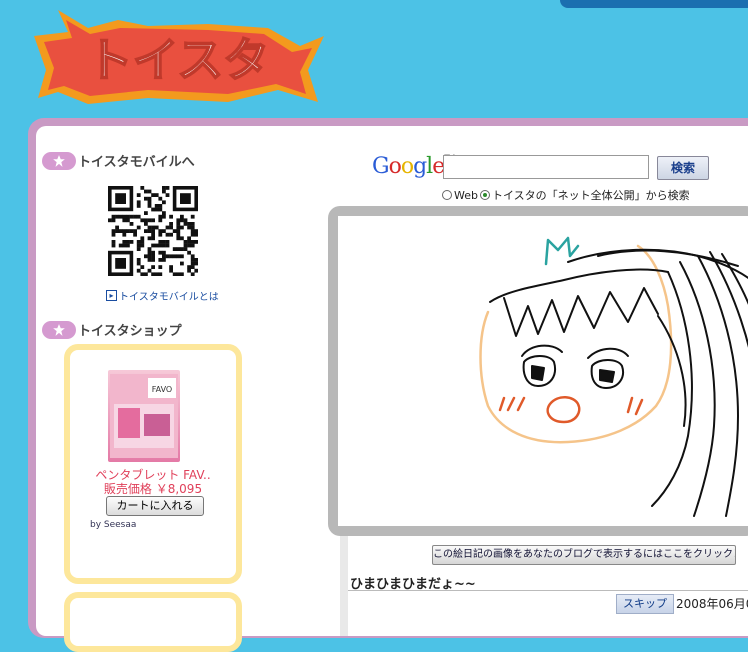  I want to click on logo-graphic: トイスタ, so click(179, 57).